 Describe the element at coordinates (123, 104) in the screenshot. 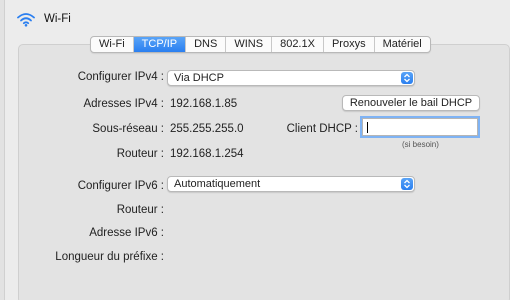

I see `ipv4-address-label: Adresses IPv4 :` at that location.